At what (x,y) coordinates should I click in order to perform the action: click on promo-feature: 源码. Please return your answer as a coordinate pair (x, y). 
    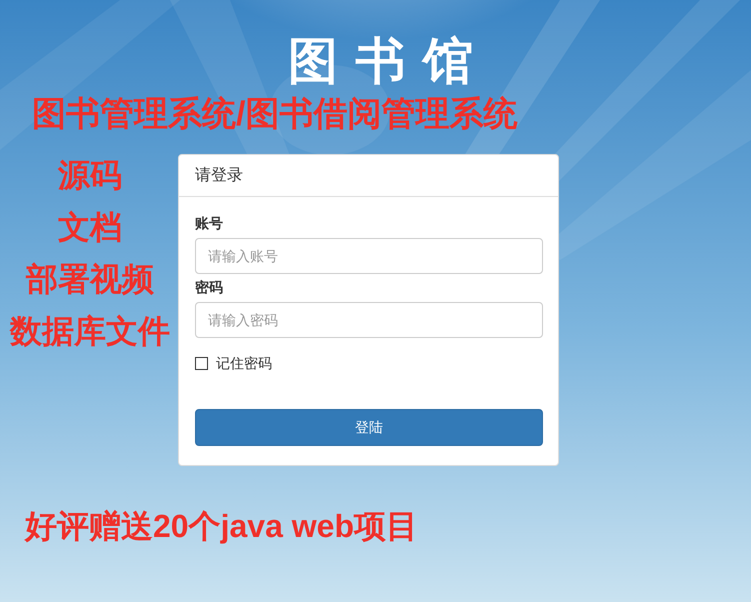
    Looking at the image, I should click on (90, 175).